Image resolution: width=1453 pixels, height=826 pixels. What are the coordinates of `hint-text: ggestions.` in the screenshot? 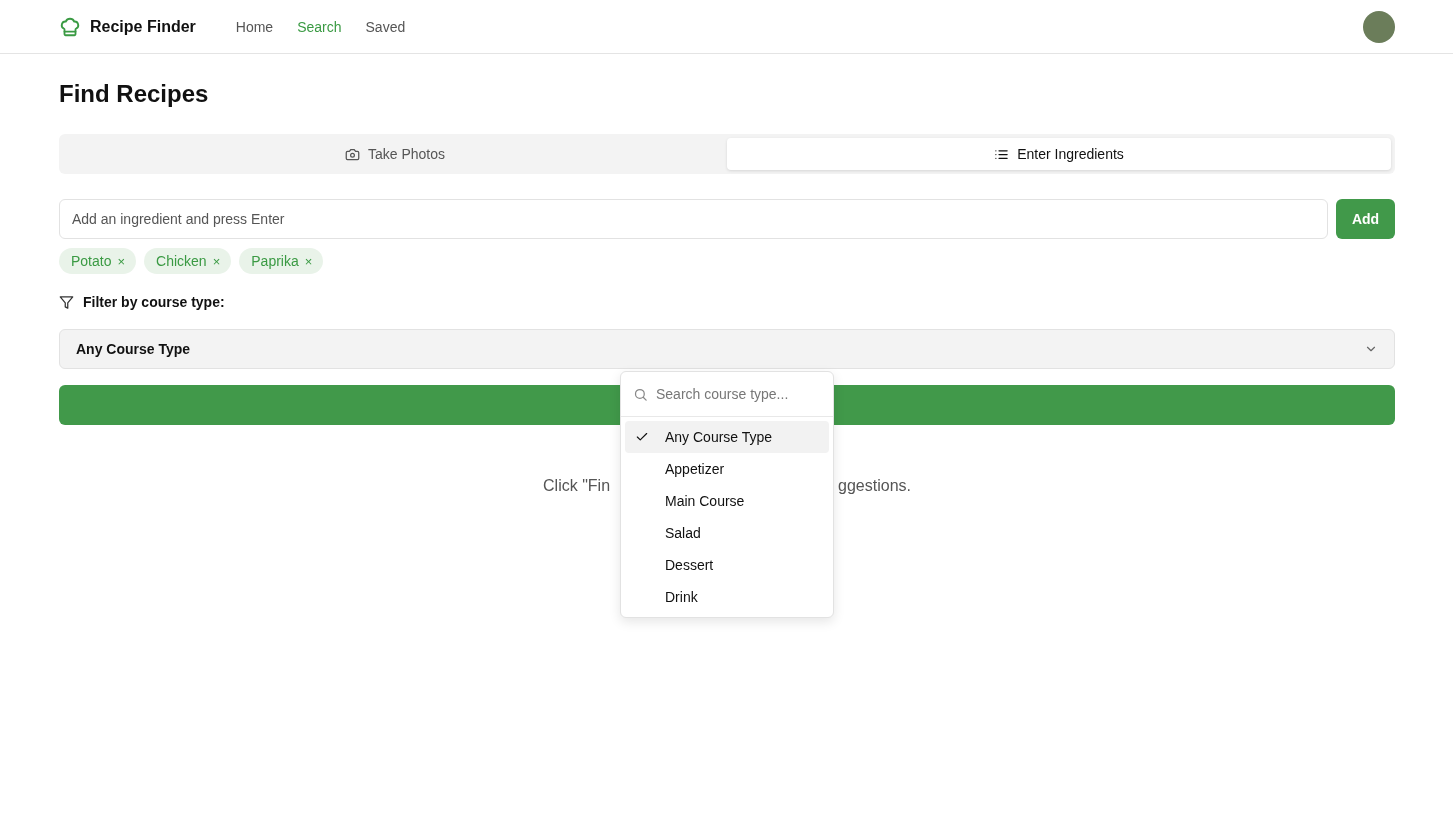 It's located at (874, 486).